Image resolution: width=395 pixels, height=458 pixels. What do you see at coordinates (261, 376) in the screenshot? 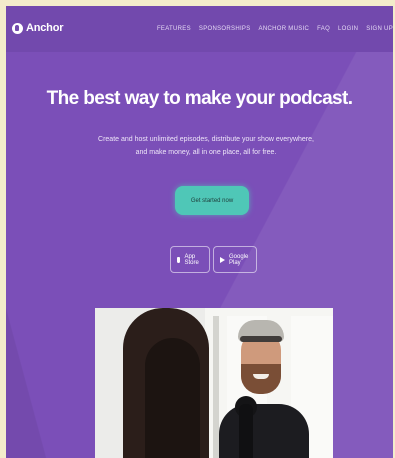
I see `photo-guest-smile` at bounding box center [261, 376].